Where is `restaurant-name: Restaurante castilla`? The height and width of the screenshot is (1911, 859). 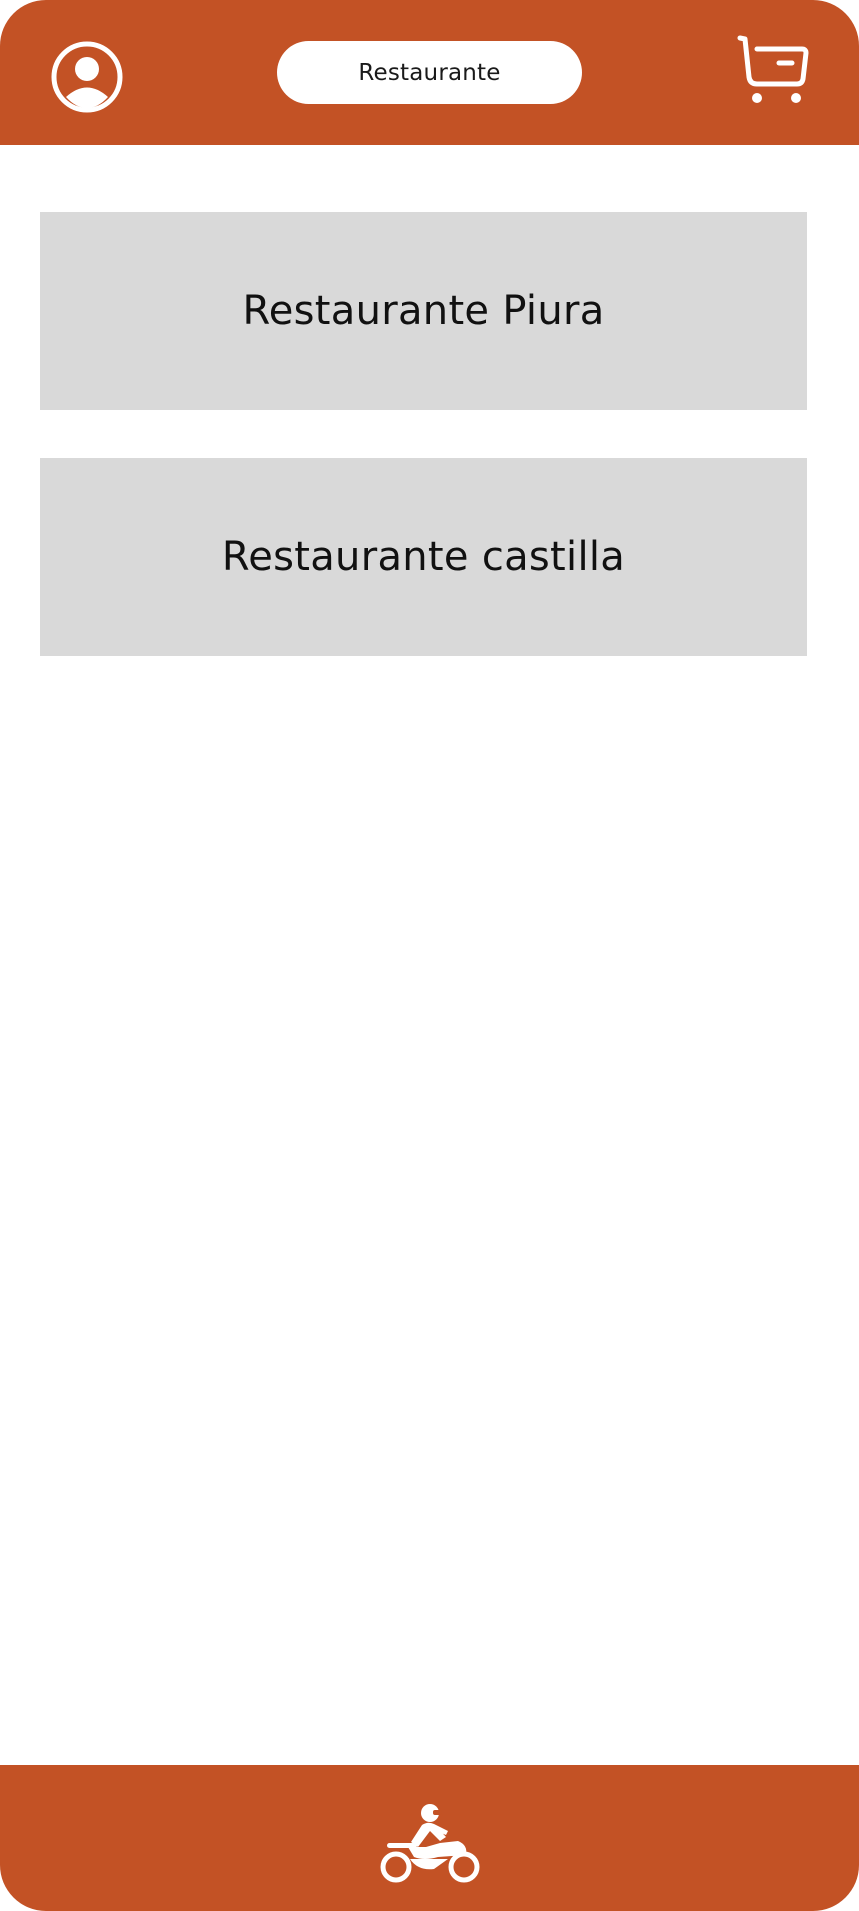
restaurant-name: Restaurante castilla is located at coordinates (423, 557).